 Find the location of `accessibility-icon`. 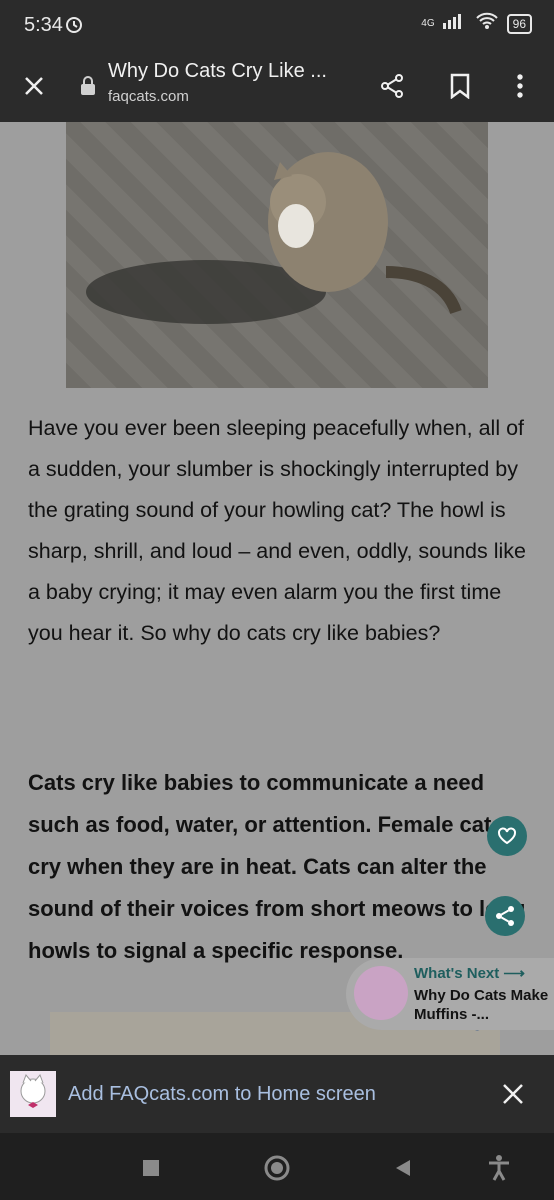

accessibility-icon is located at coordinates (499, 1168).